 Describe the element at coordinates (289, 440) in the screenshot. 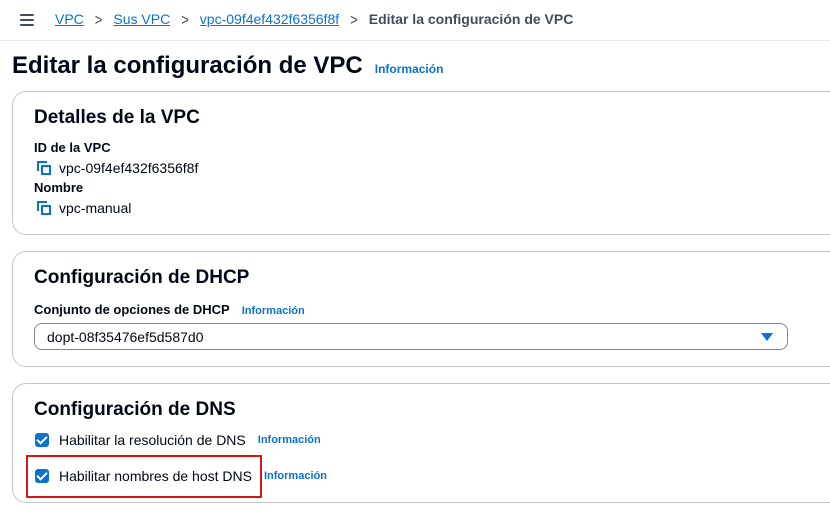

I see `dns-resolution-info-link: Información` at that location.